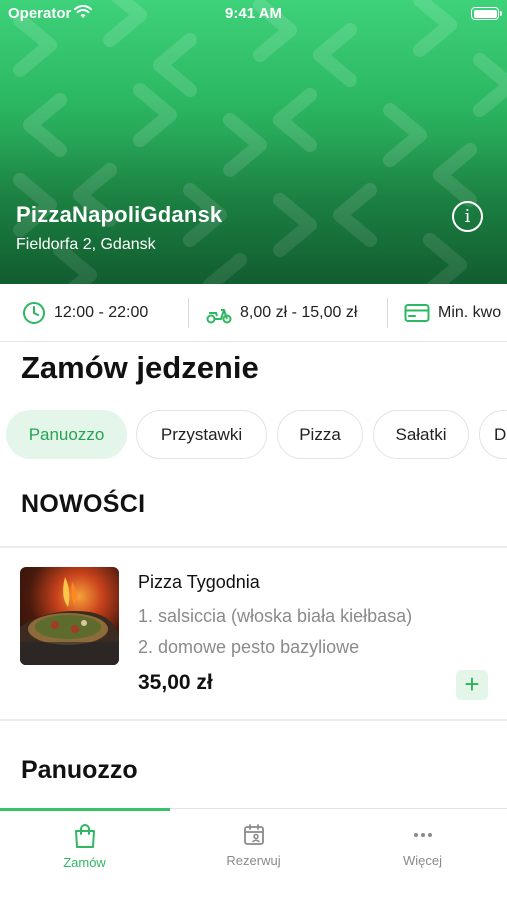 The width and height of the screenshot is (507, 900). I want to click on tab-rezerwuj: Rezerwuj, so click(253, 845).